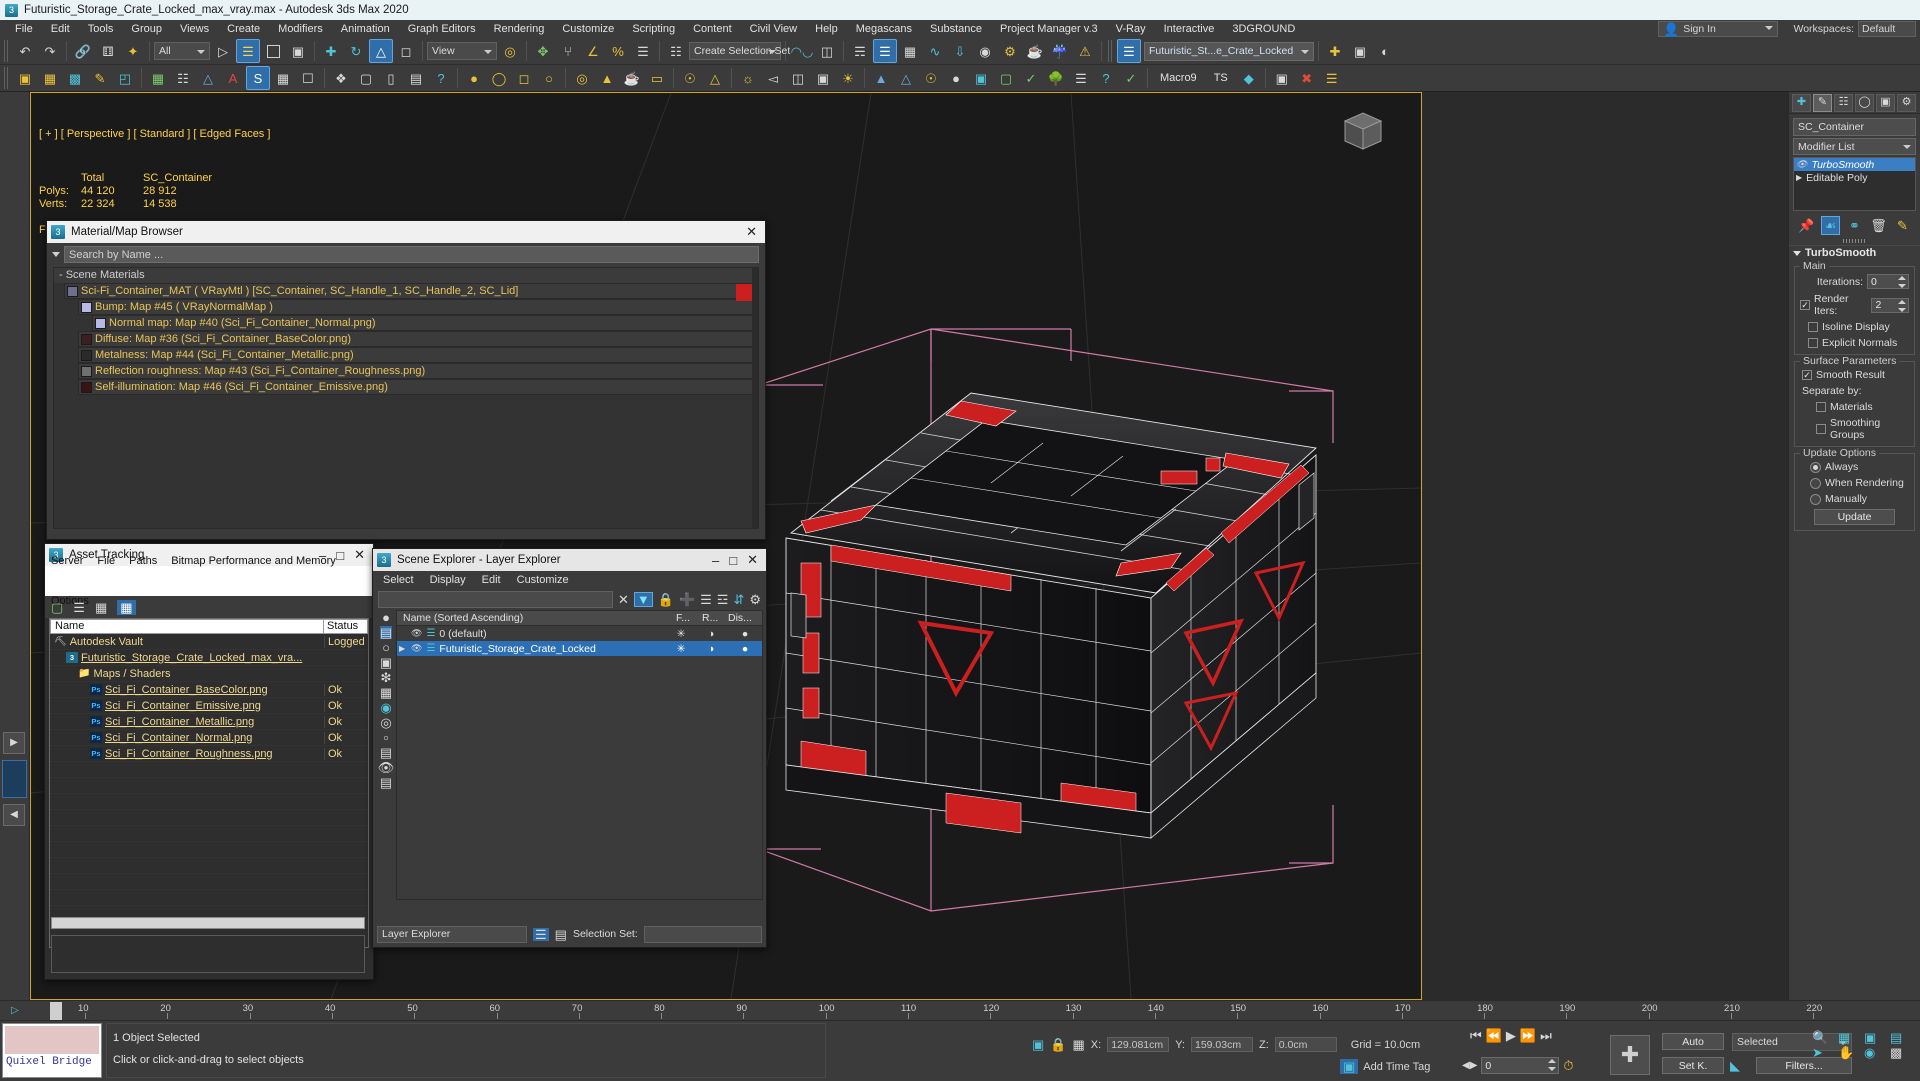  Describe the element at coordinates (1263, 29) in the screenshot. I see `menu-item-3dground: 3DGROUND` at that location.